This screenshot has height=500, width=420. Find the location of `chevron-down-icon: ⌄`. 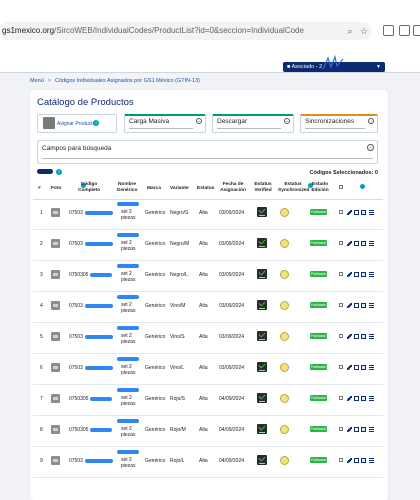

chevron-down-icon: ⌄ is located at coordinates (370, 147).